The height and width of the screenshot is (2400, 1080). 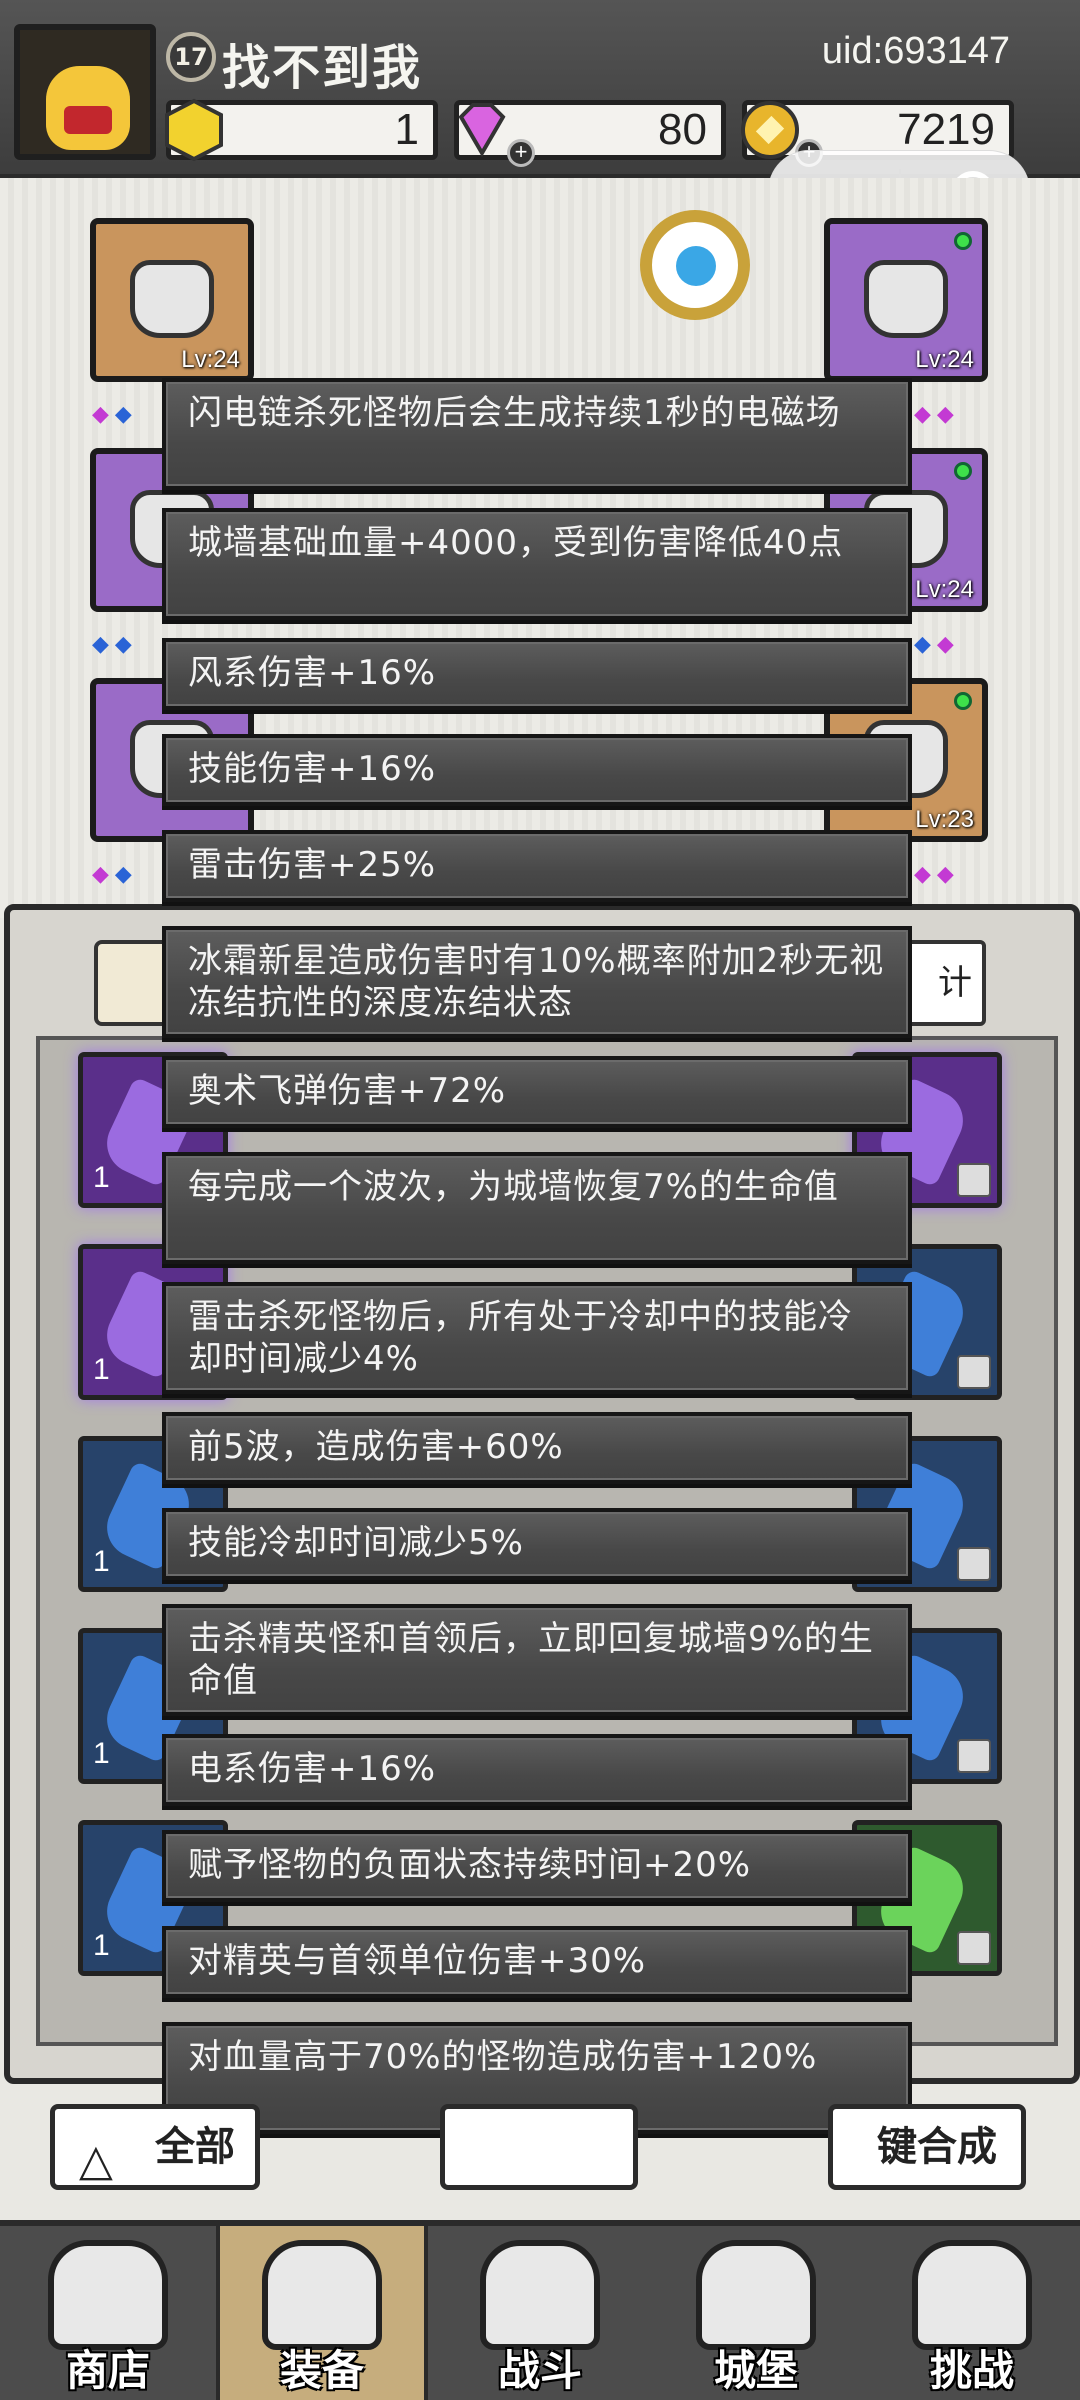 I want to click on player-avatar, so click(x=85, y=92).